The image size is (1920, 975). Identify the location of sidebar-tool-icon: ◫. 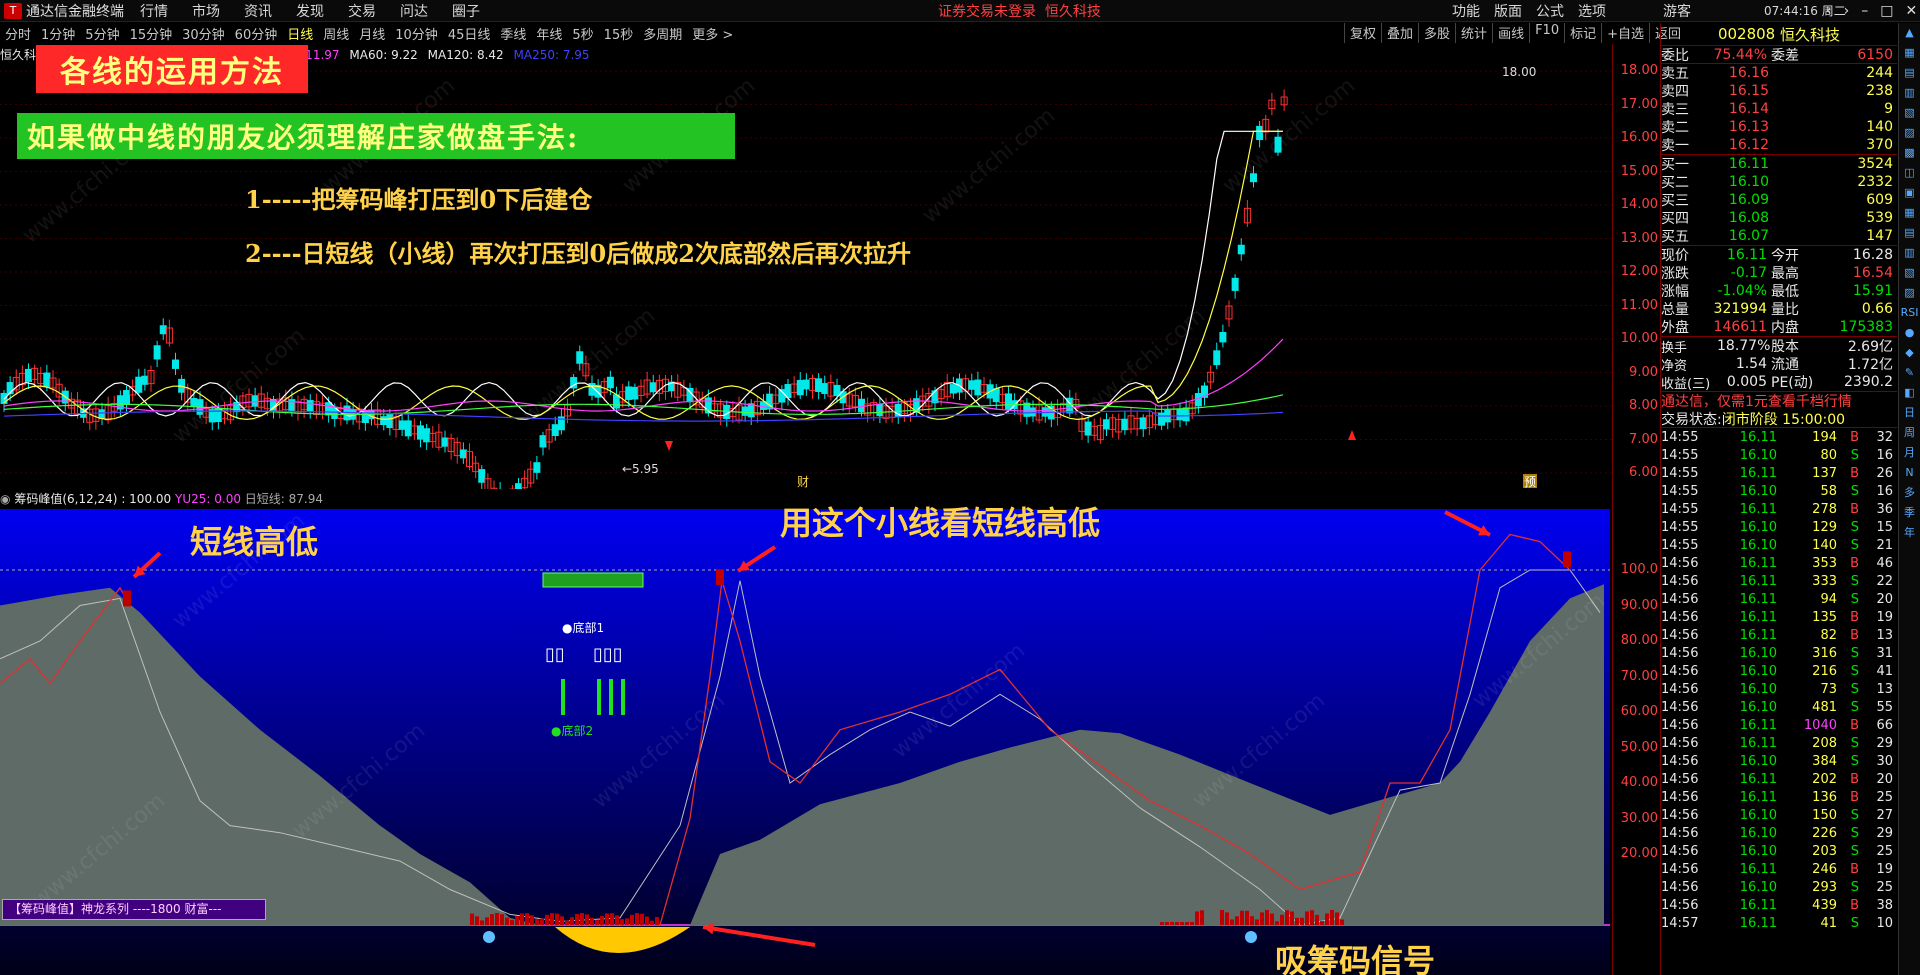
(1909, 173).